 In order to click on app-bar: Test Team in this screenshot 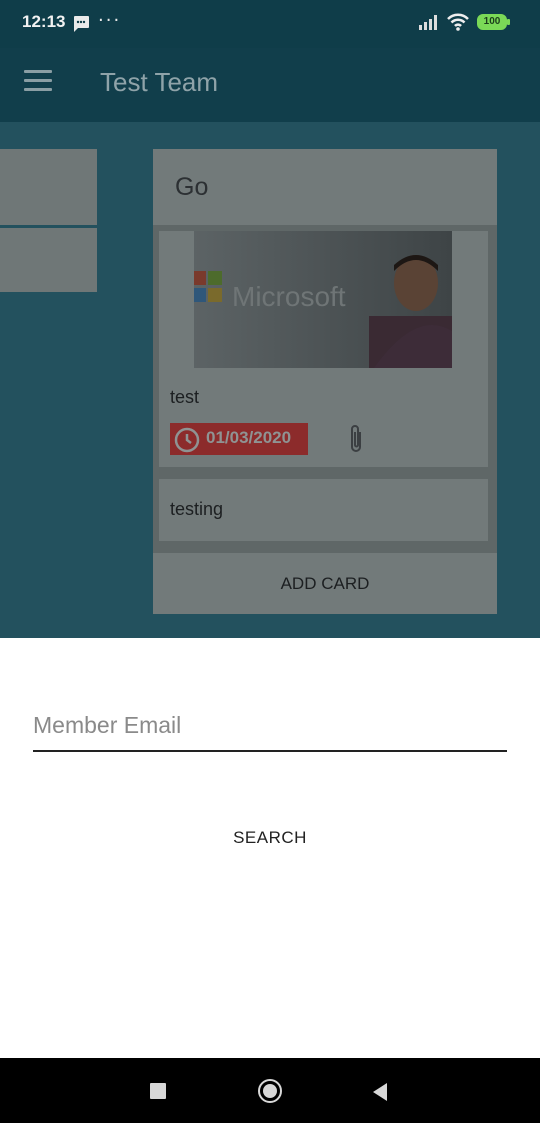, I will do `click(270, 85)`.